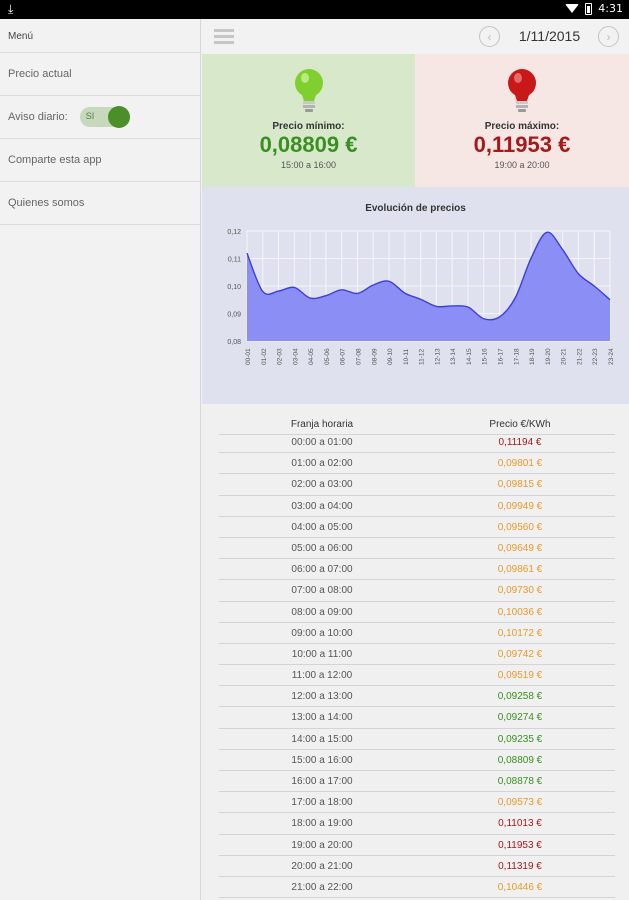 This screenshot has width=629, height=900. I want to click on hour-range: 08:00 a 09:00, so click(322, 612).